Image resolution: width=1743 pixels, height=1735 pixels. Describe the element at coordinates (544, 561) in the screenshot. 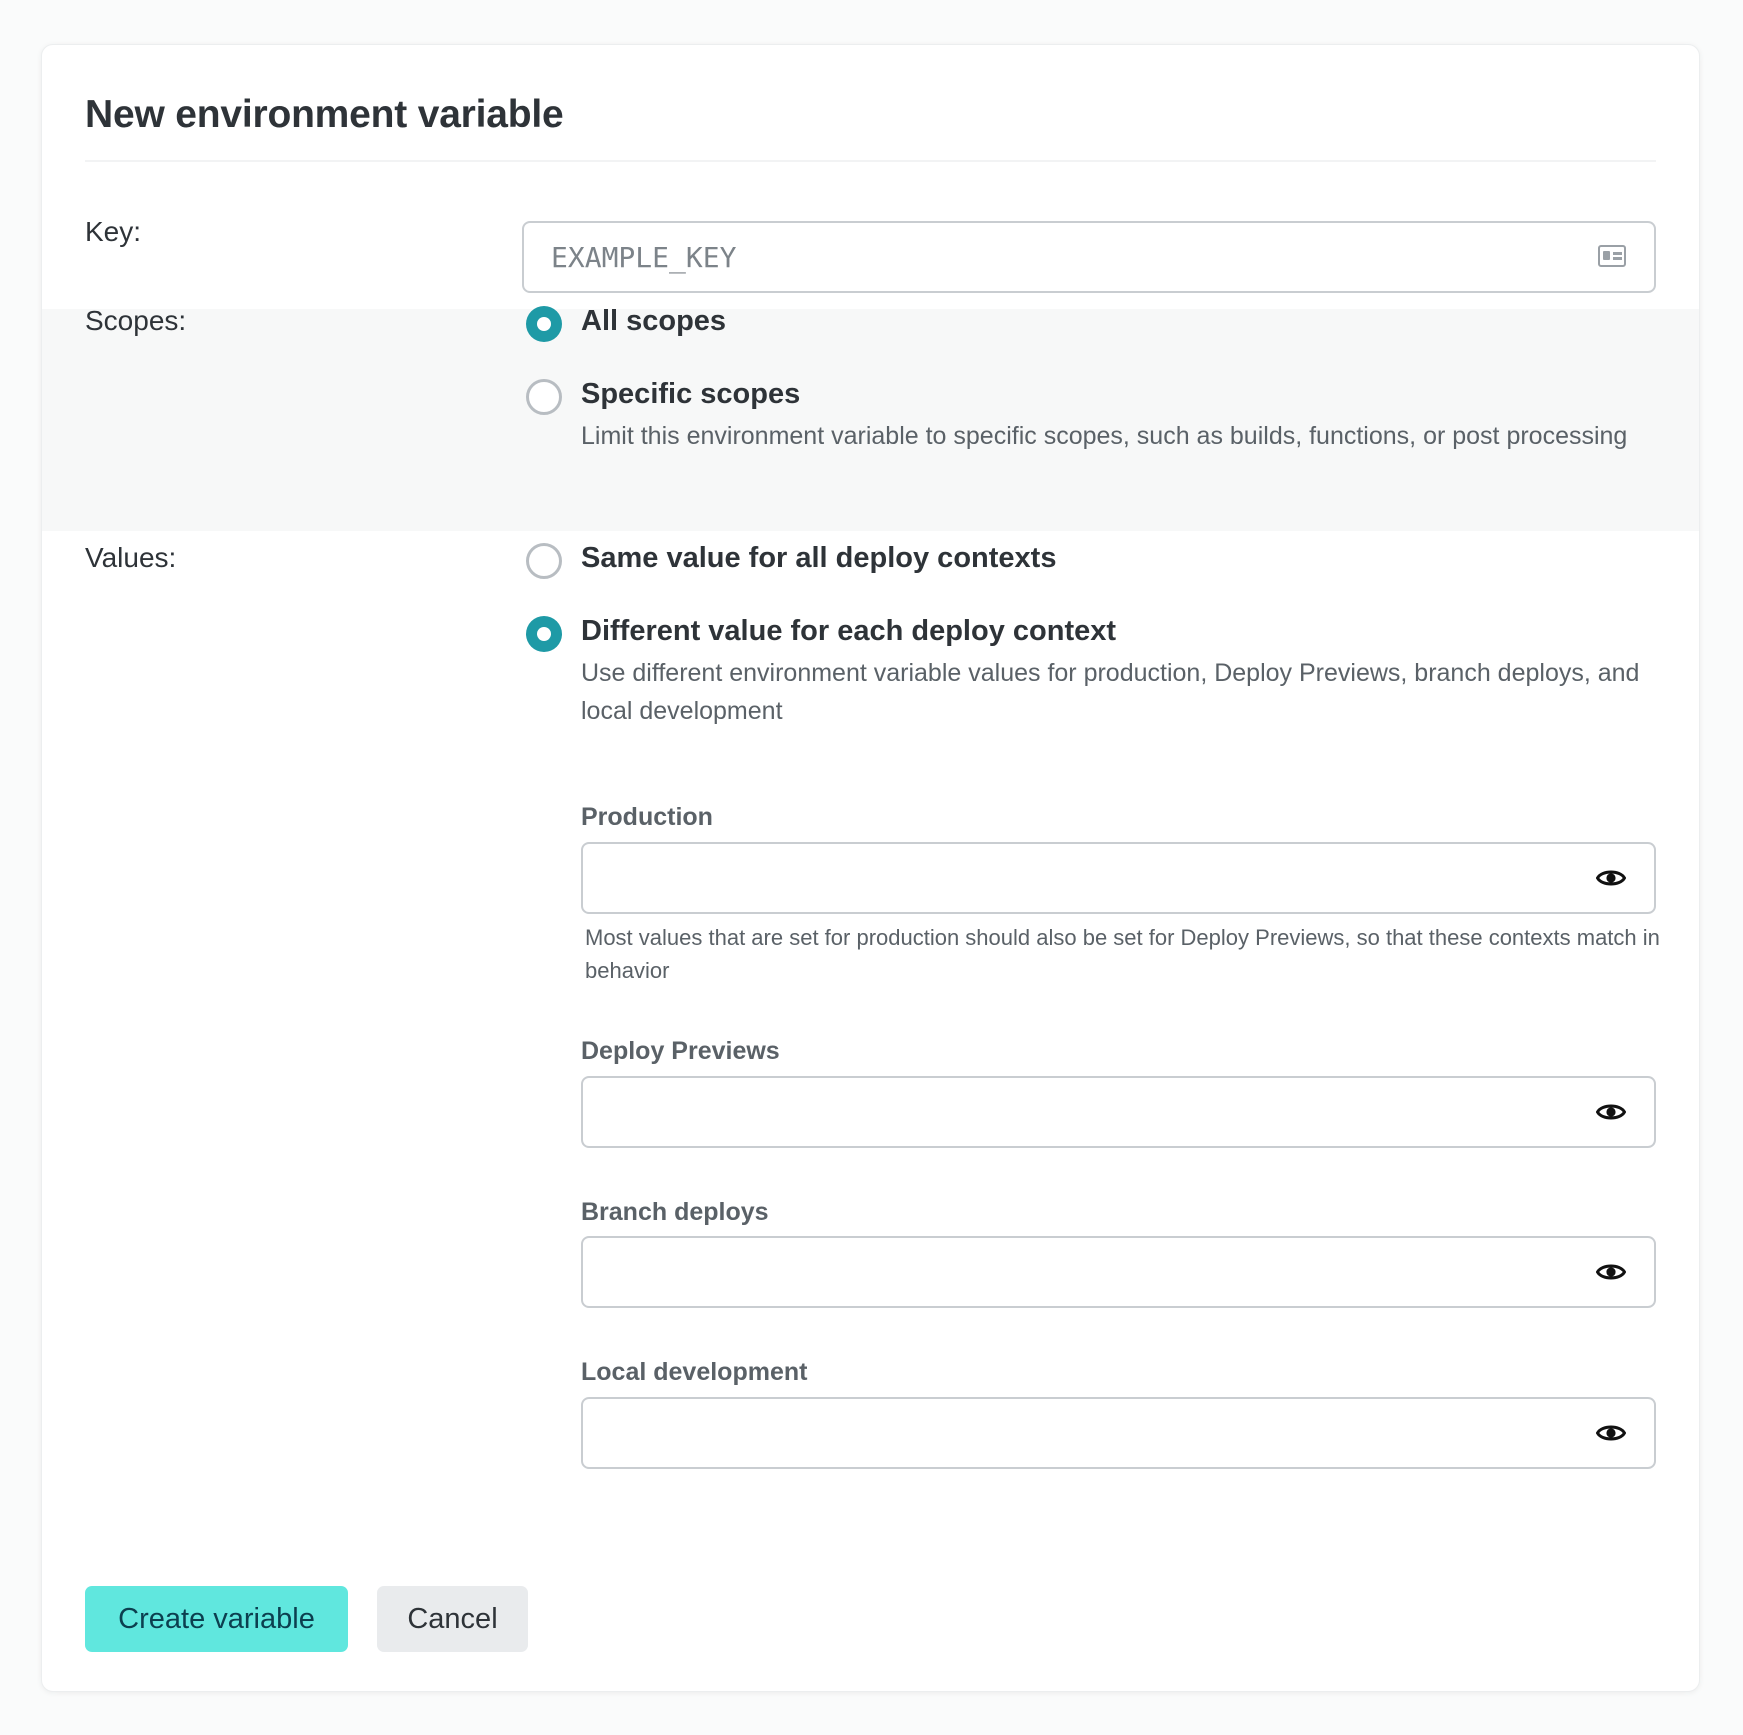

I see `same-value-radio` at that location.